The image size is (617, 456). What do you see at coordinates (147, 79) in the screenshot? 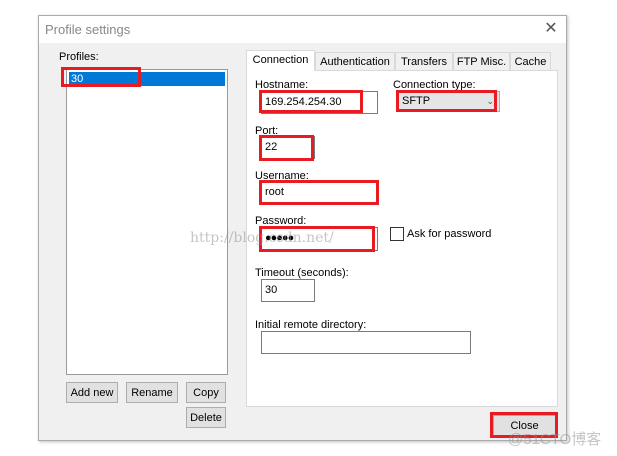
I see `list-item: 30` at bounding box center [147, 79].